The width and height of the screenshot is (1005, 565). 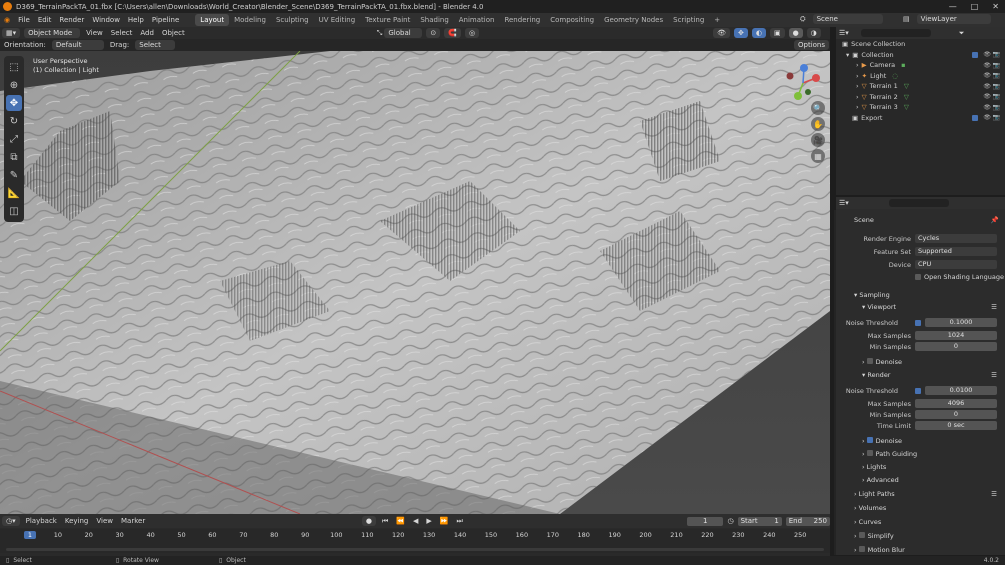 What do you see at coordinates (880, 480) in the screenshot?
I see `advanced-subpanel: › Advanced` at bounding box center [880, 480].